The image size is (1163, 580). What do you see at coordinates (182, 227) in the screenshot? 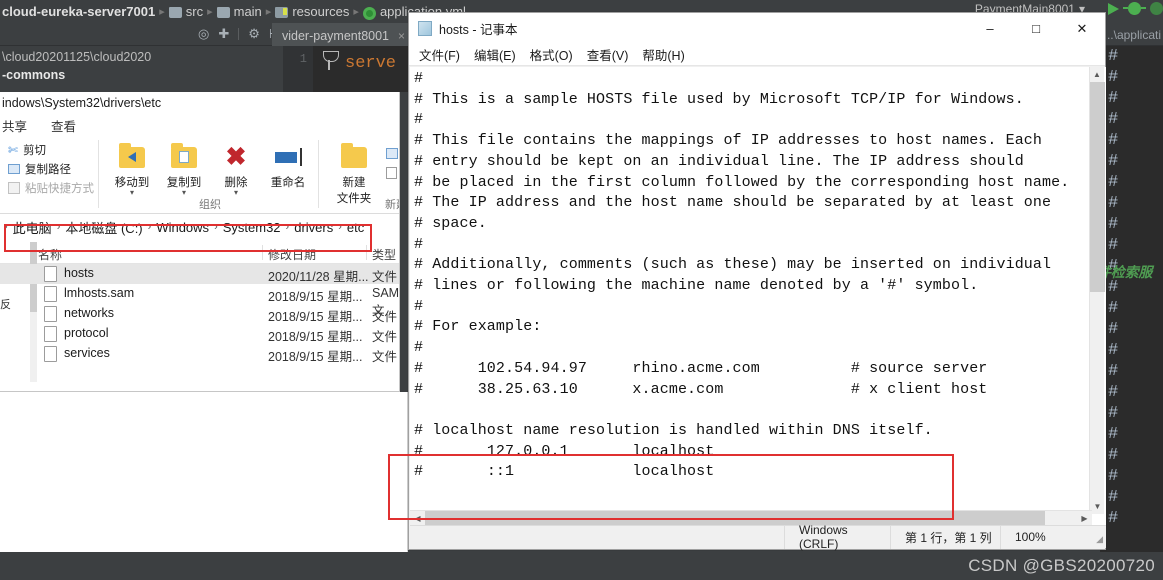
I see `address-crumb-windows: Windows` at bounding box center [182, 227].